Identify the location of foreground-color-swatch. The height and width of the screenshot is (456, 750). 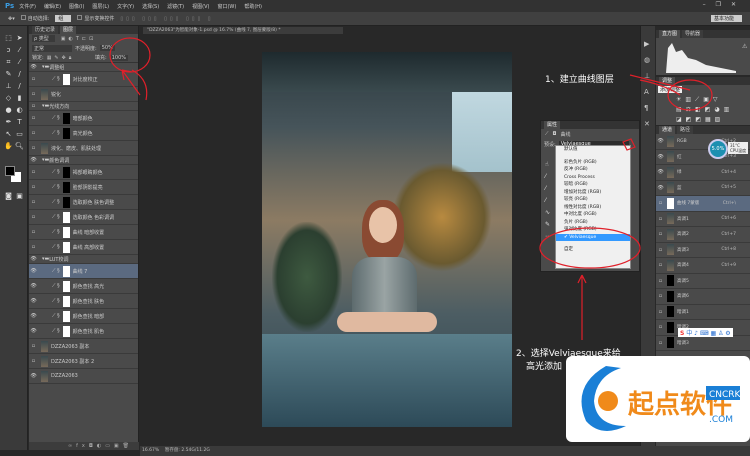
(10, 171).